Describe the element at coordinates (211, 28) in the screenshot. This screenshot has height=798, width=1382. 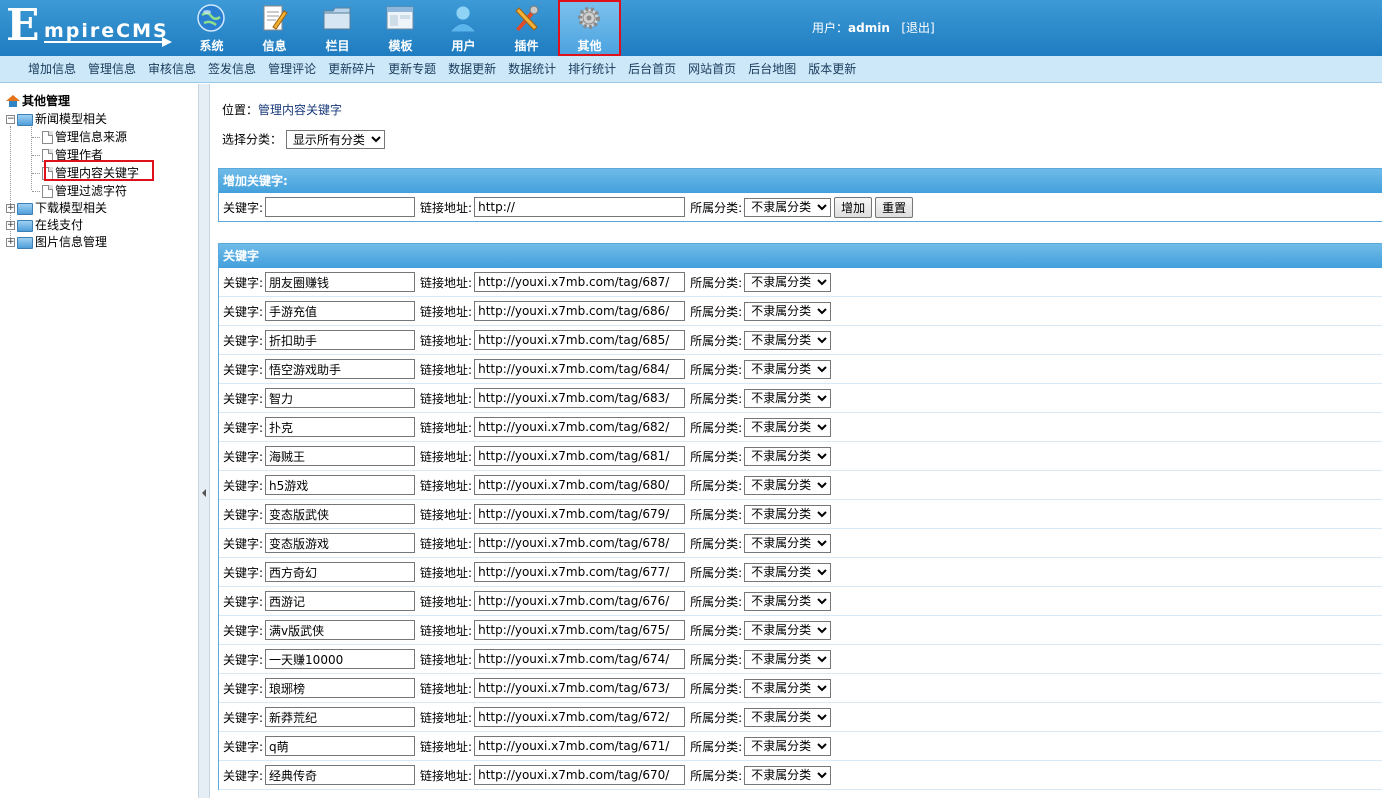
I see `topnav-system: 系统` at that location.